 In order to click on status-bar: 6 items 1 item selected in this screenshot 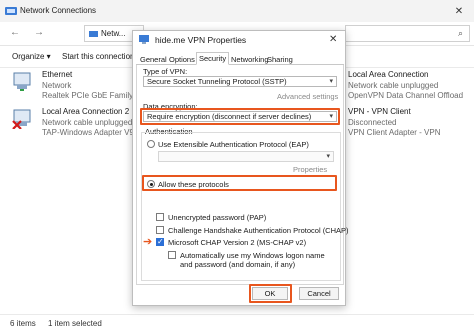, I will do `click(237, 322)`.